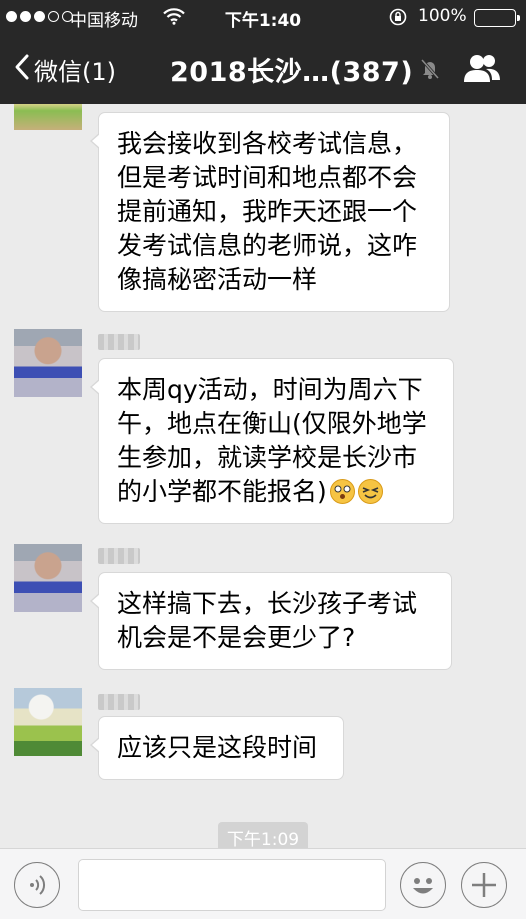 Image resolution: width=526 pixels, height=919 pixels. What do you see at coordinates (37, 892) in the screenshot?
I see `voice-icon` at bounding box center [37, 892].